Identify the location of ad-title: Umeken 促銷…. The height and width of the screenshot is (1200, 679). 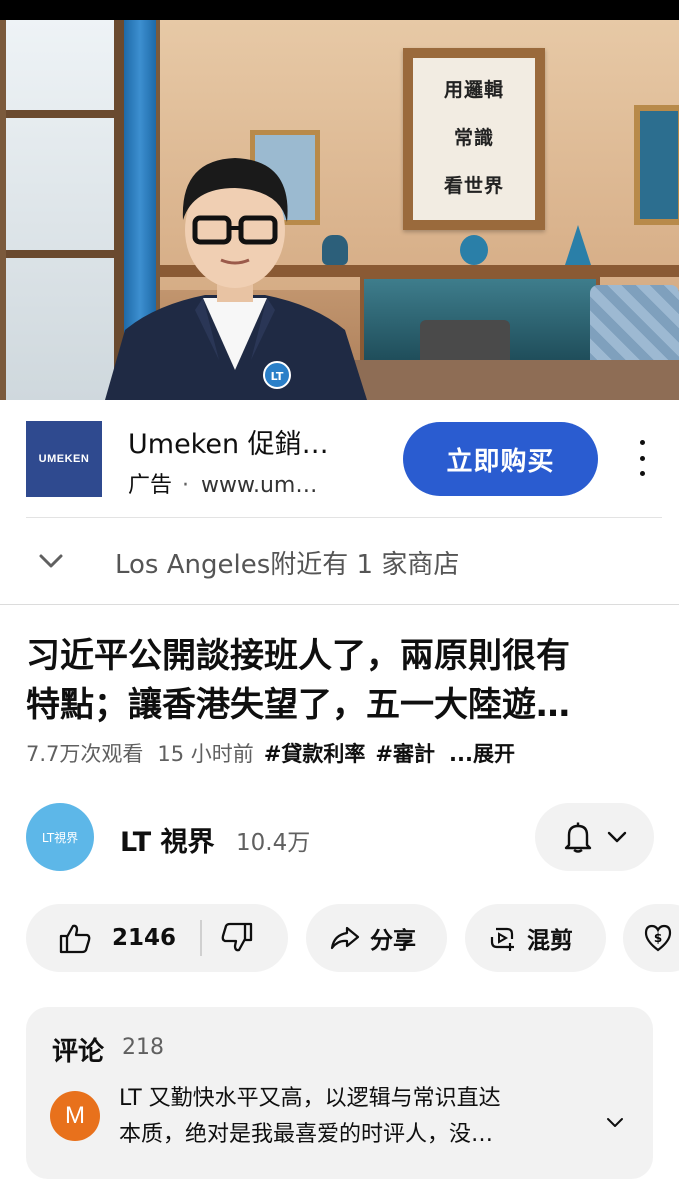
(248, 441).